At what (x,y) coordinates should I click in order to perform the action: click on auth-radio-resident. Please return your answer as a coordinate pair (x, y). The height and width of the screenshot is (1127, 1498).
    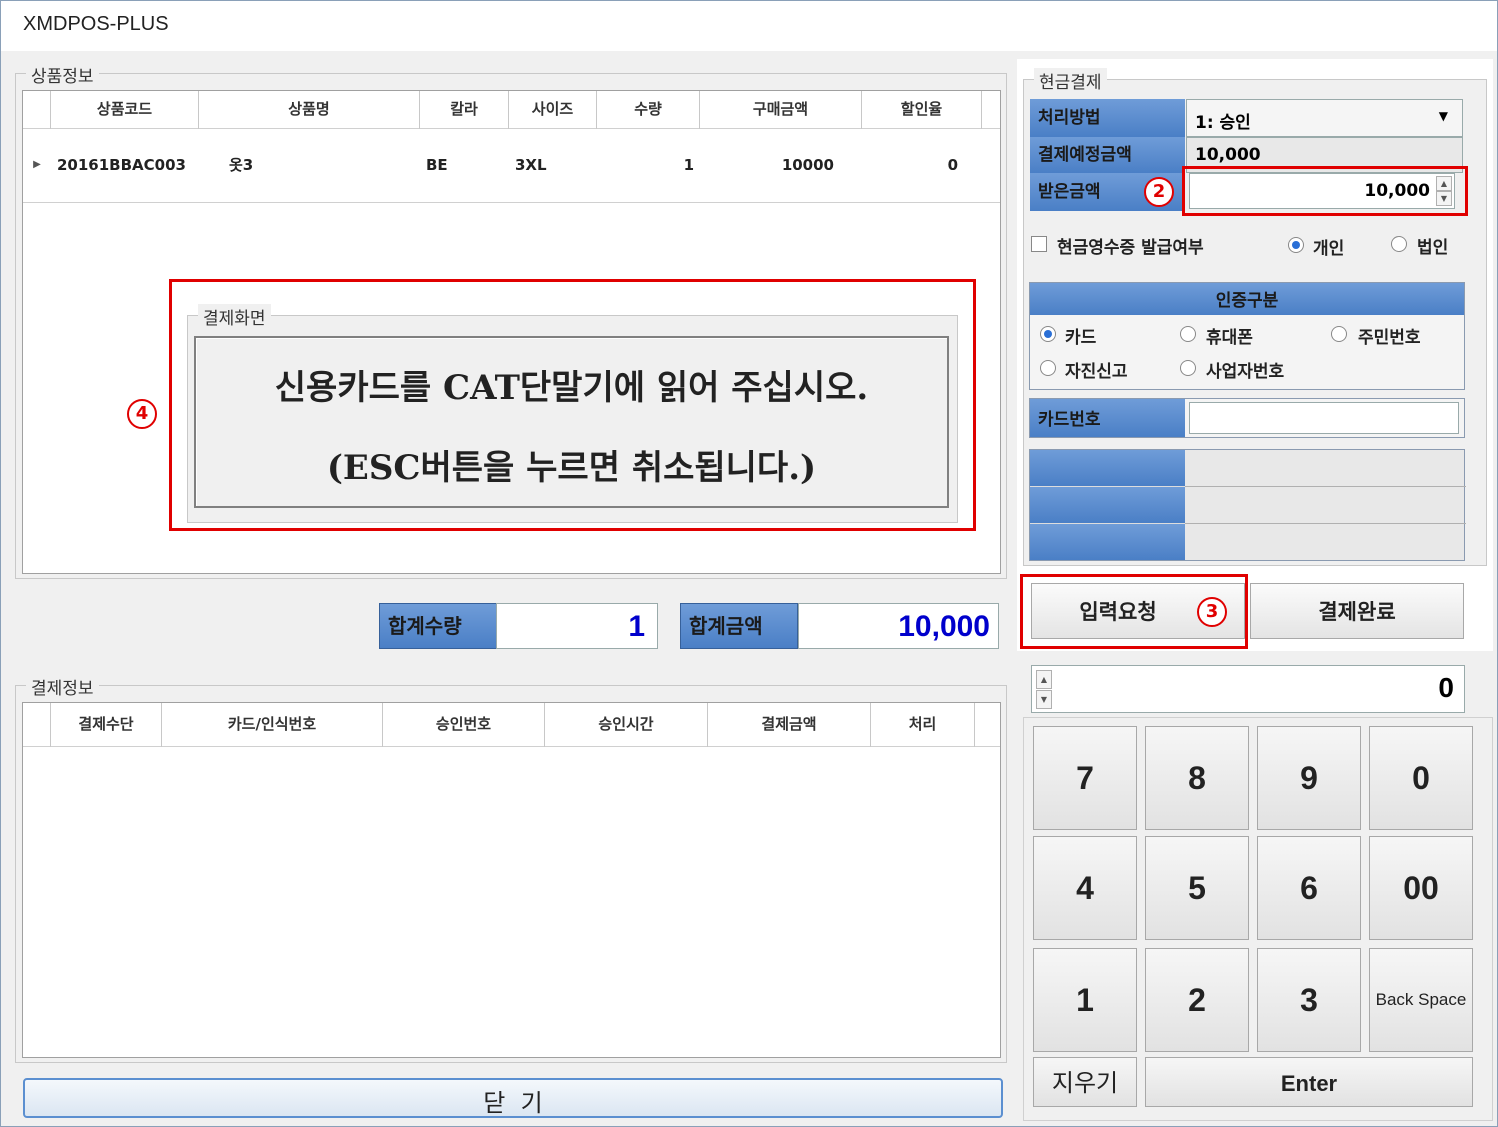
    Looking at the image, I should click on (1339, 334).